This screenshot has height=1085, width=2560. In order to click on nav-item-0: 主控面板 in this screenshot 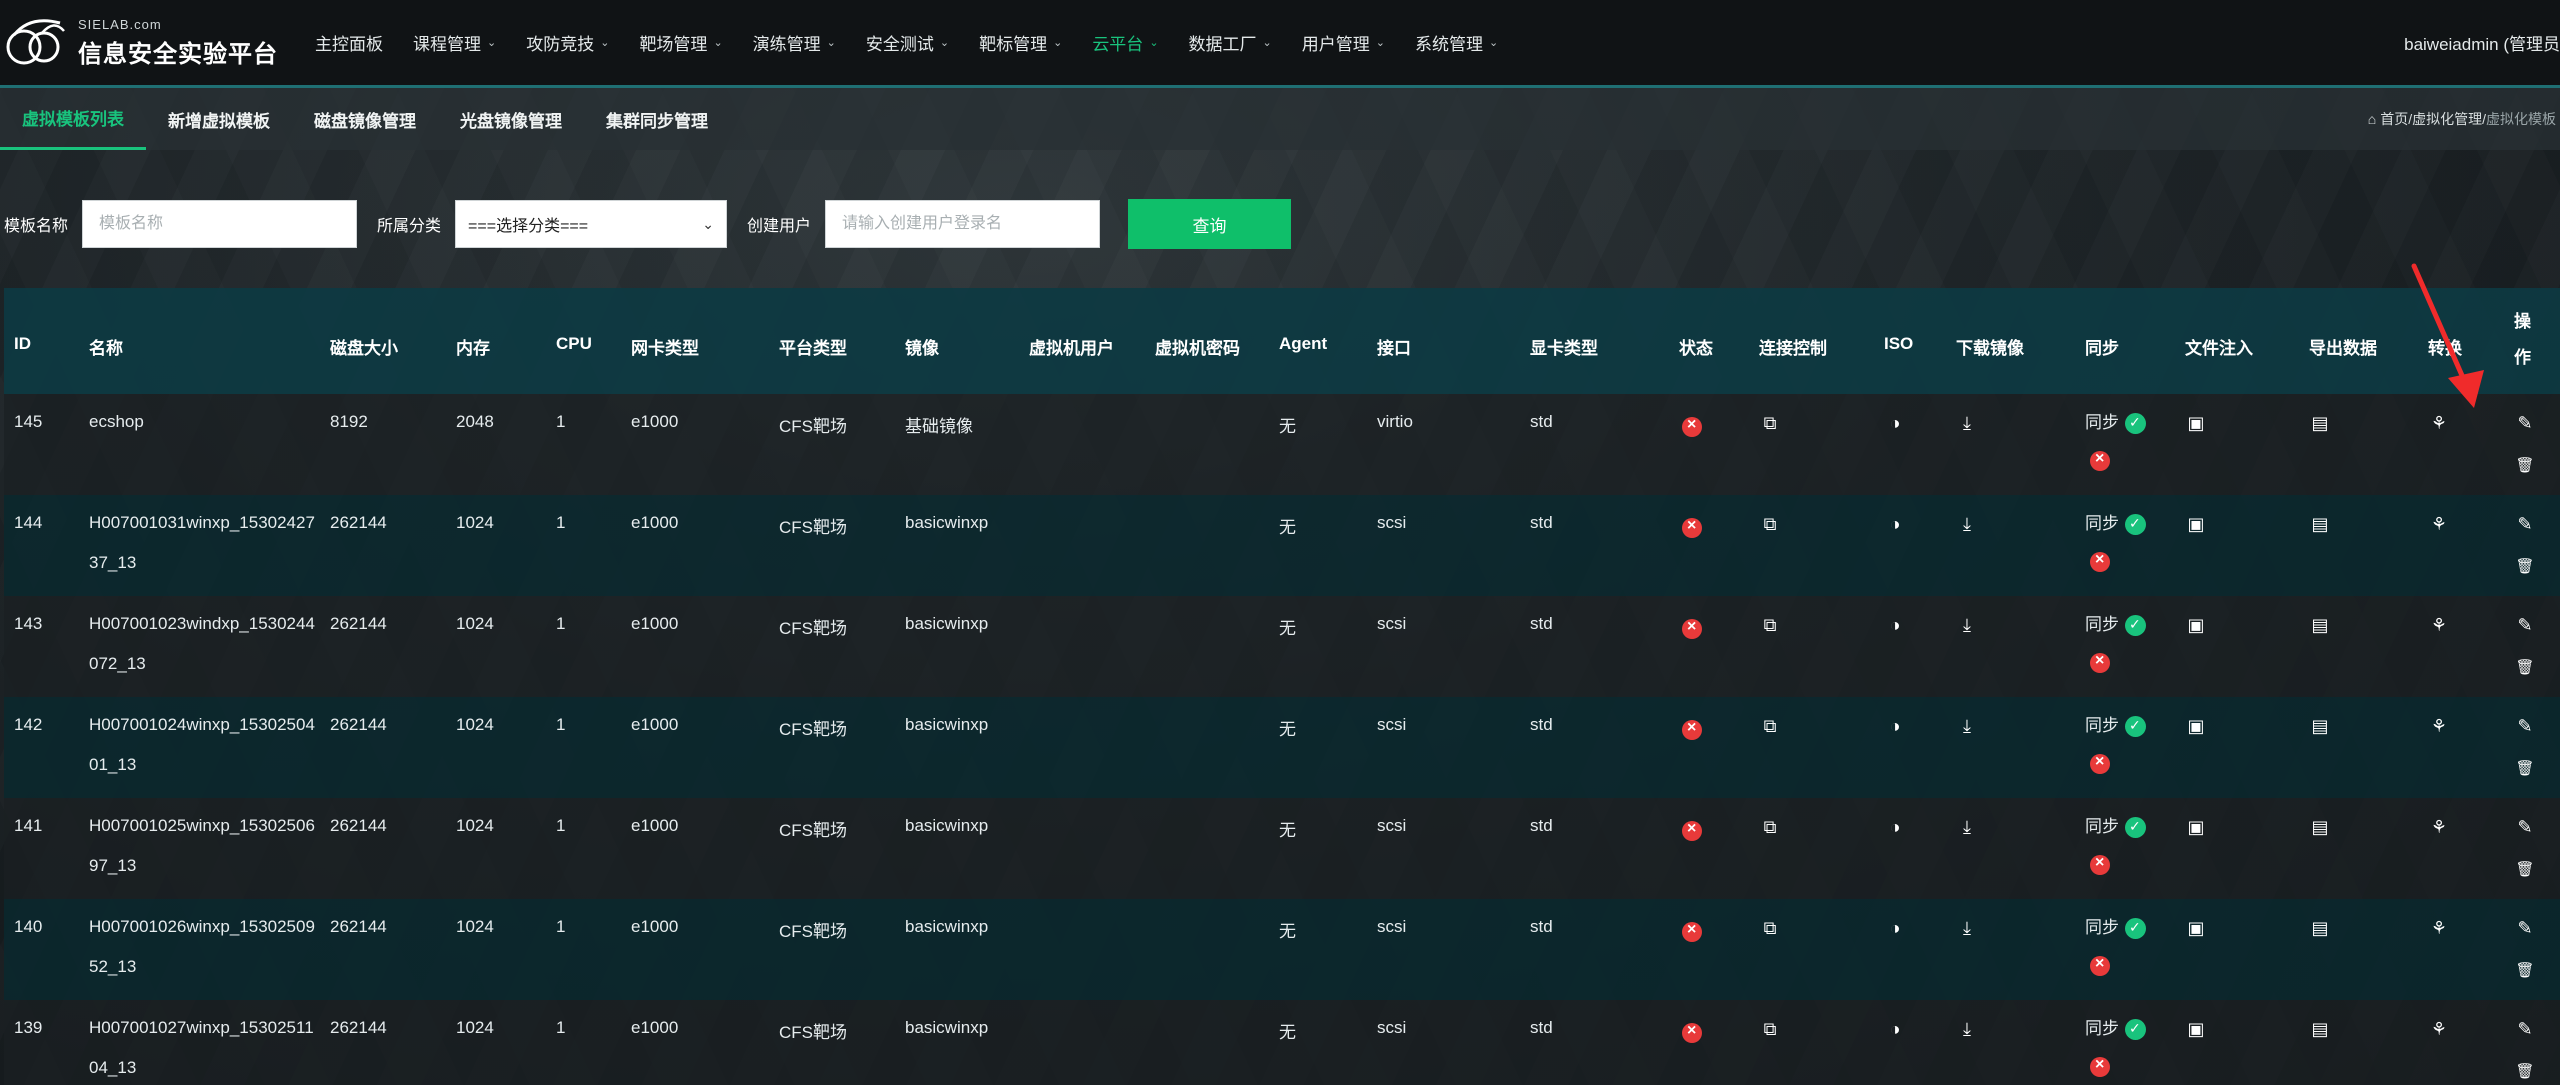, I will do `click(349, 42)`.